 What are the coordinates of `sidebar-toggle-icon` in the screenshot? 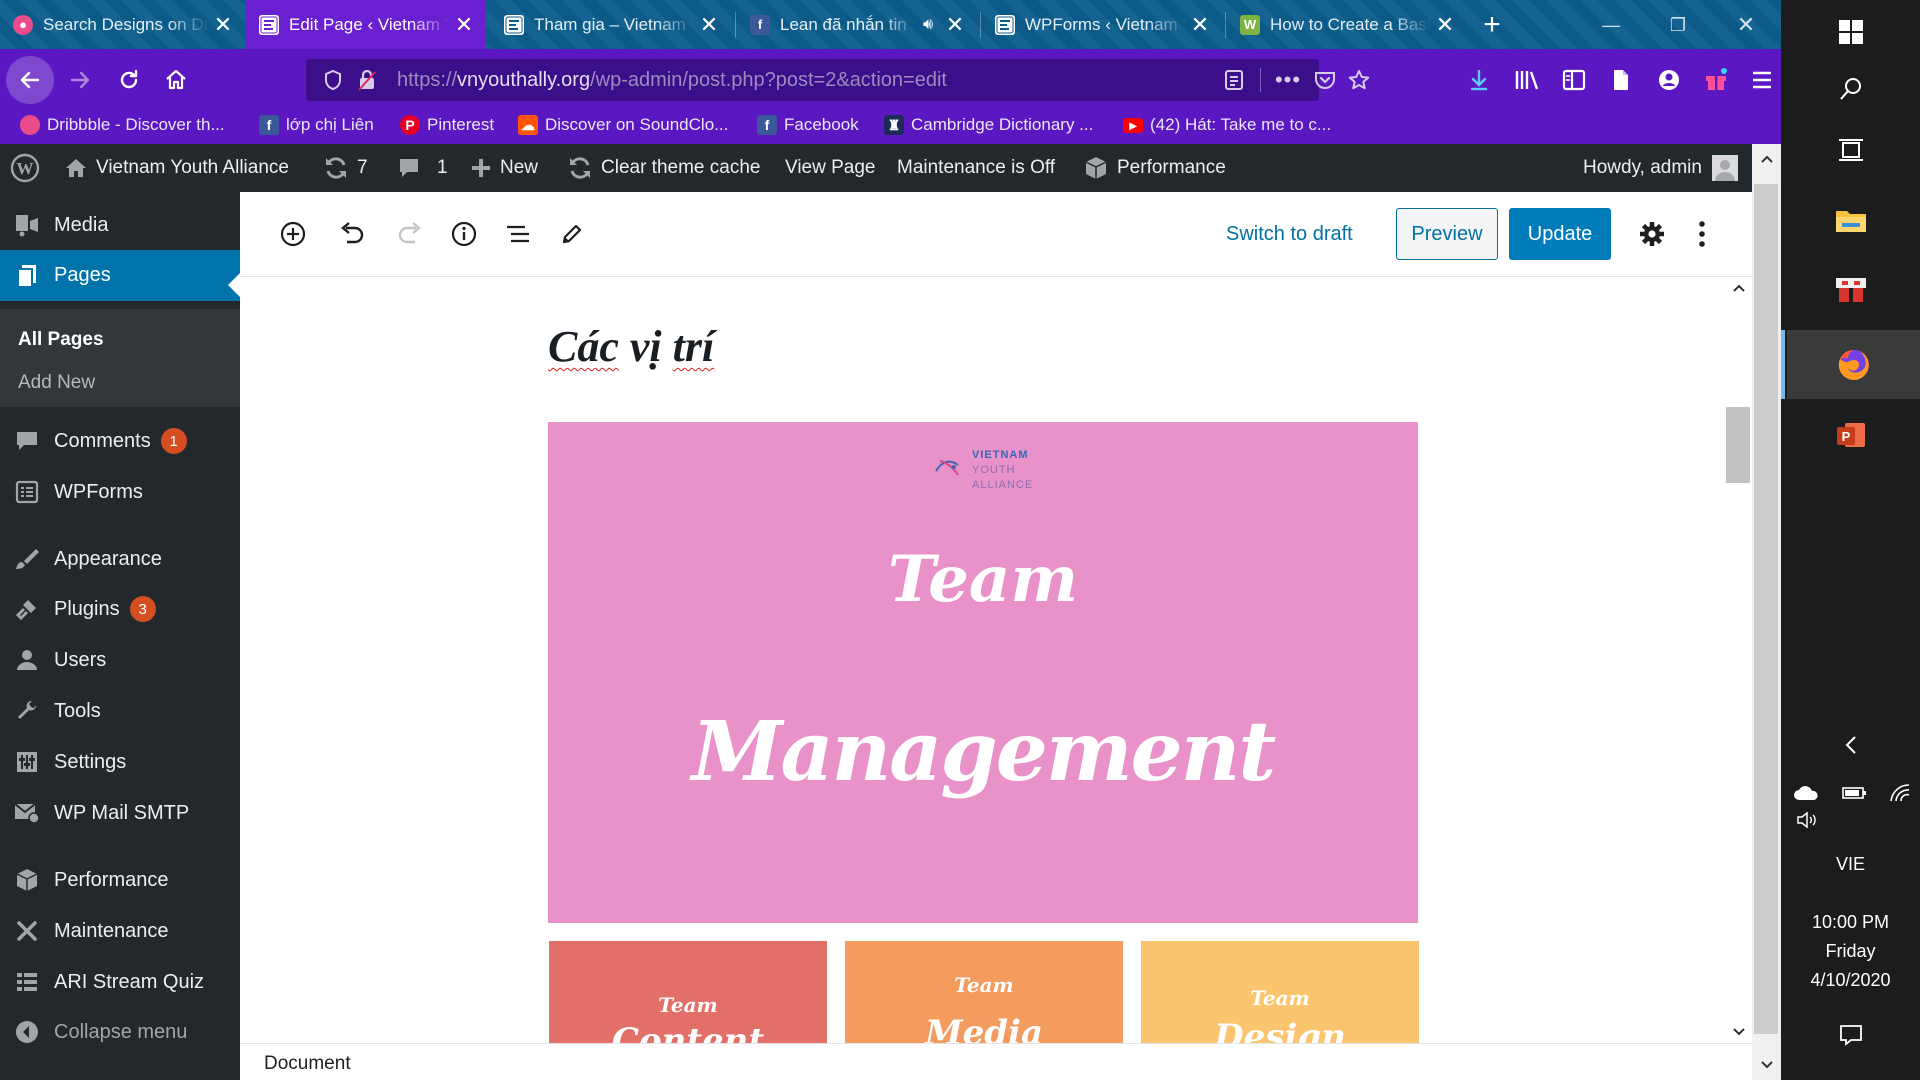 It's located at (1574, 80).